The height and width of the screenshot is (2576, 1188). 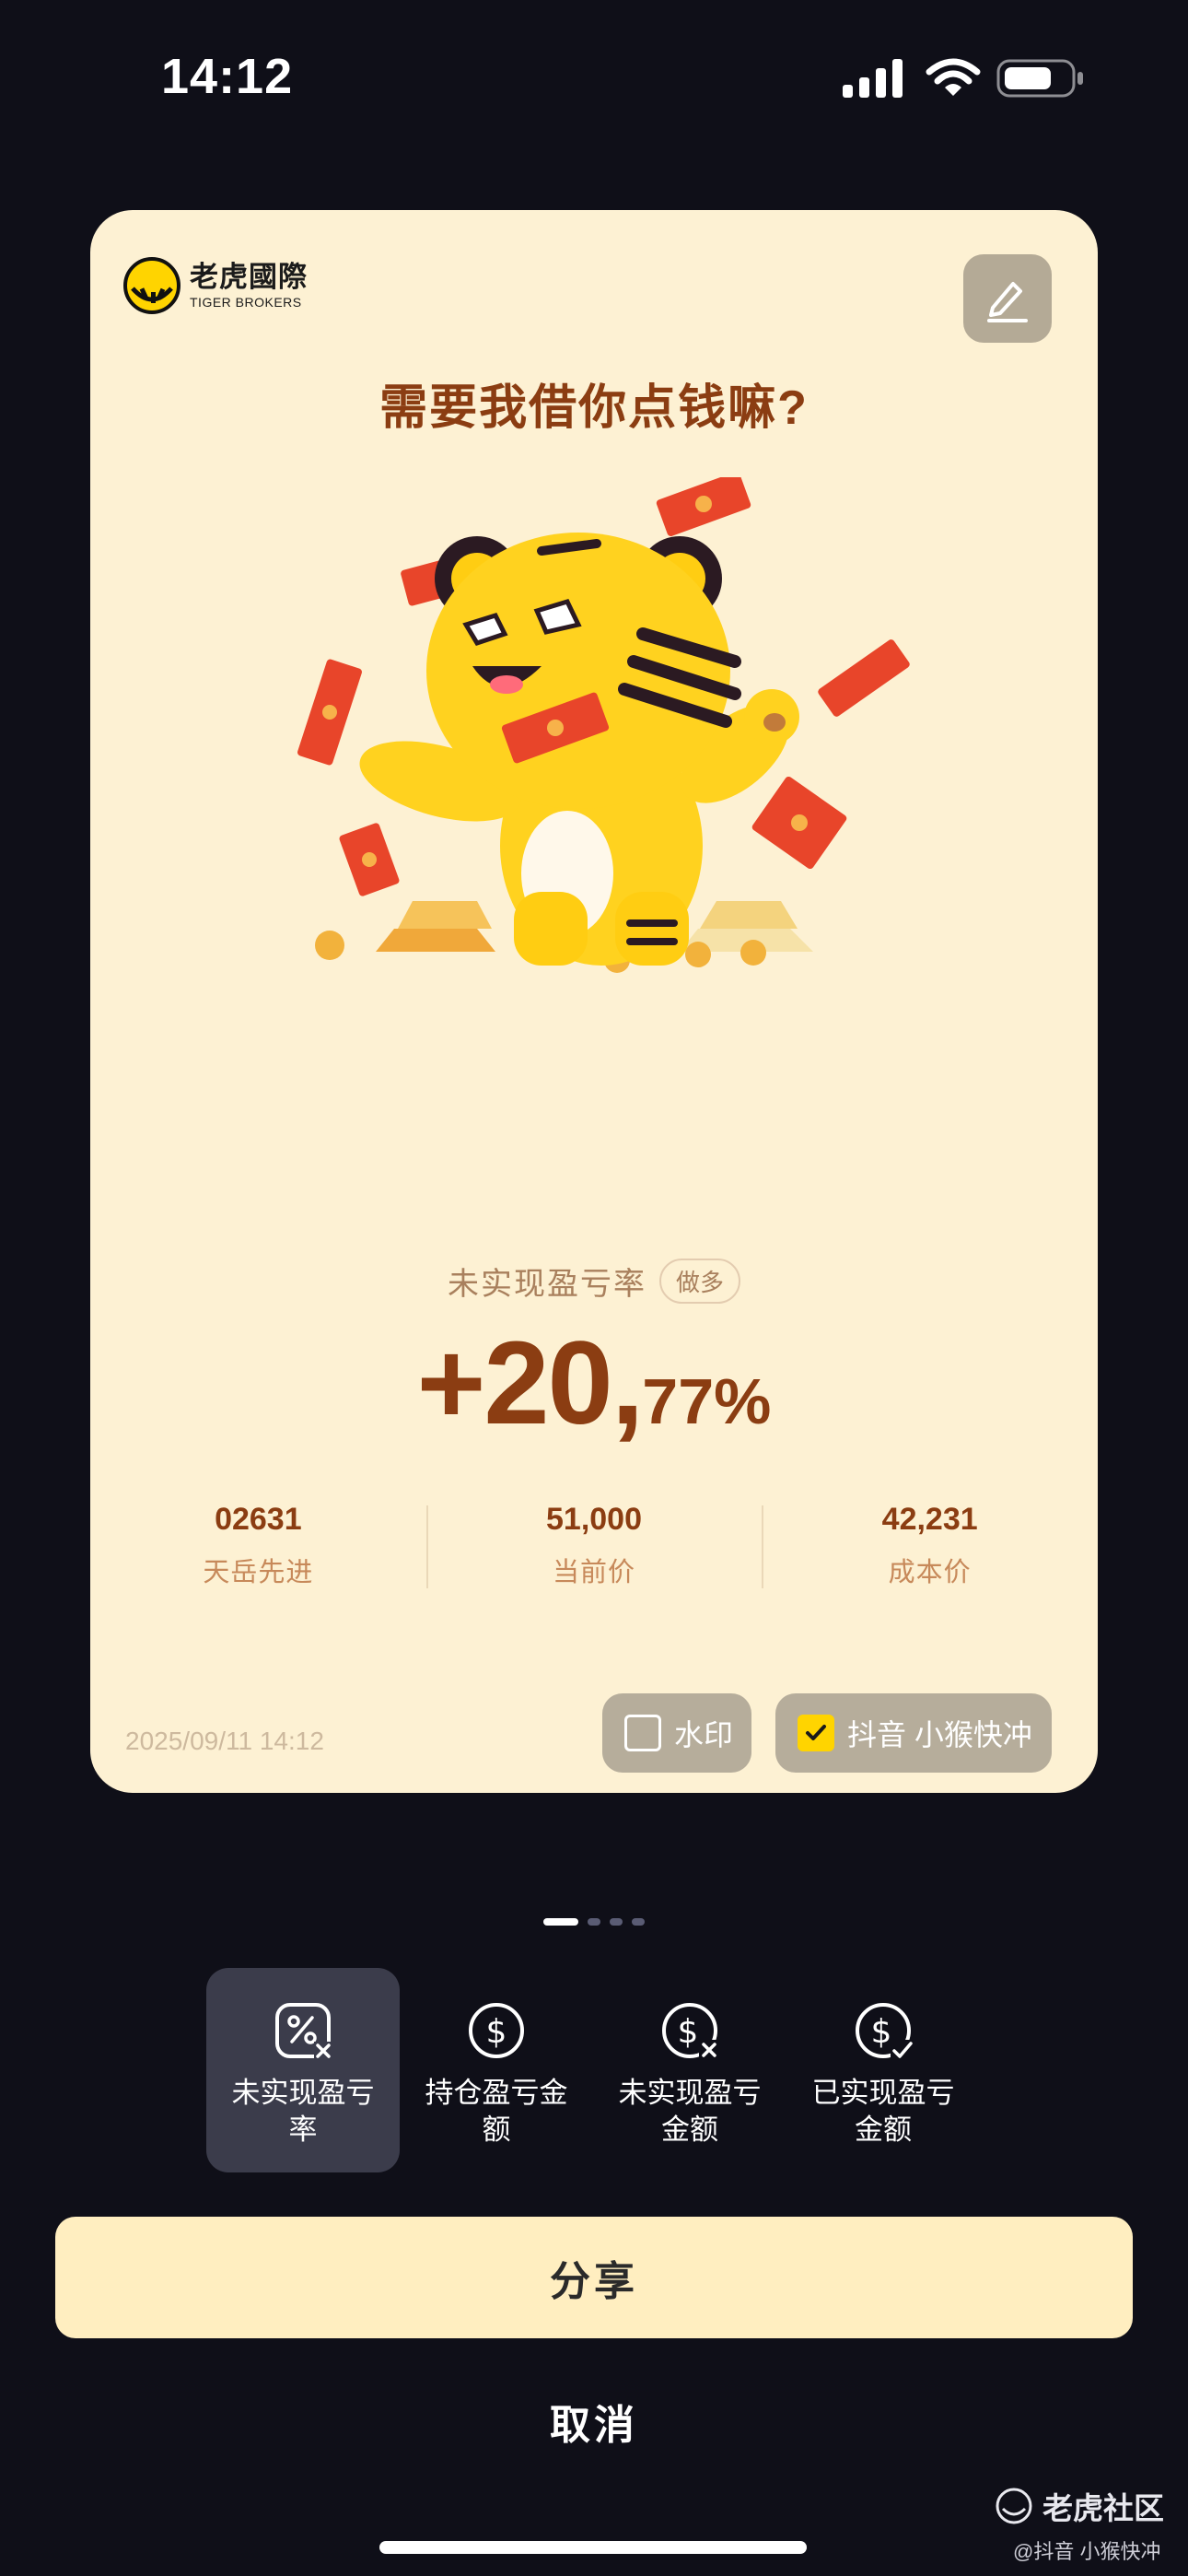 I want to click on tab-label: 持仓盈亏金额, so click(x=496, y=2111).